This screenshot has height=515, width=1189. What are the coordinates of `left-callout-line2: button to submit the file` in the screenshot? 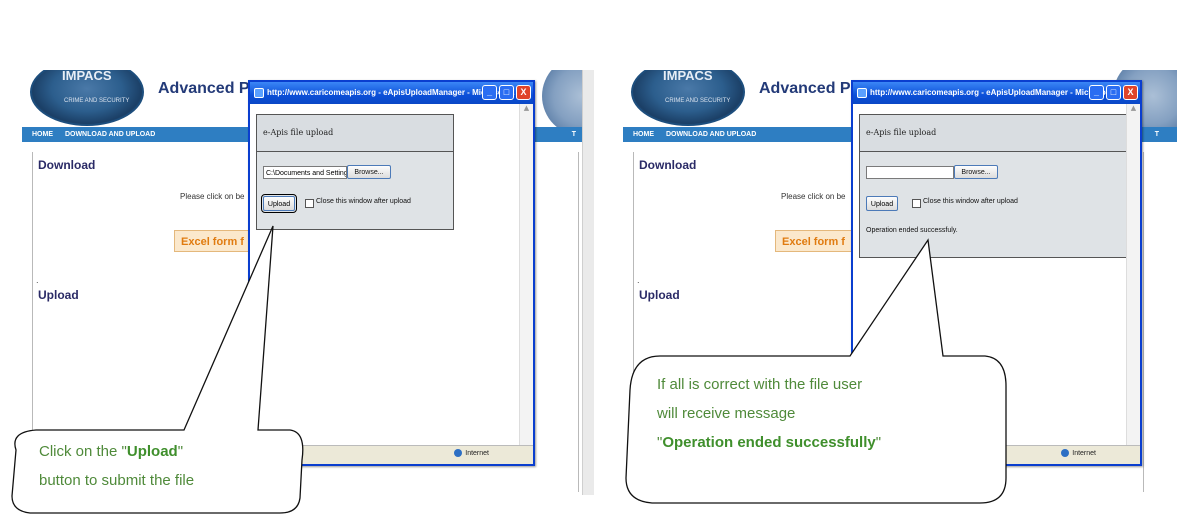 It's located at (117, 480).